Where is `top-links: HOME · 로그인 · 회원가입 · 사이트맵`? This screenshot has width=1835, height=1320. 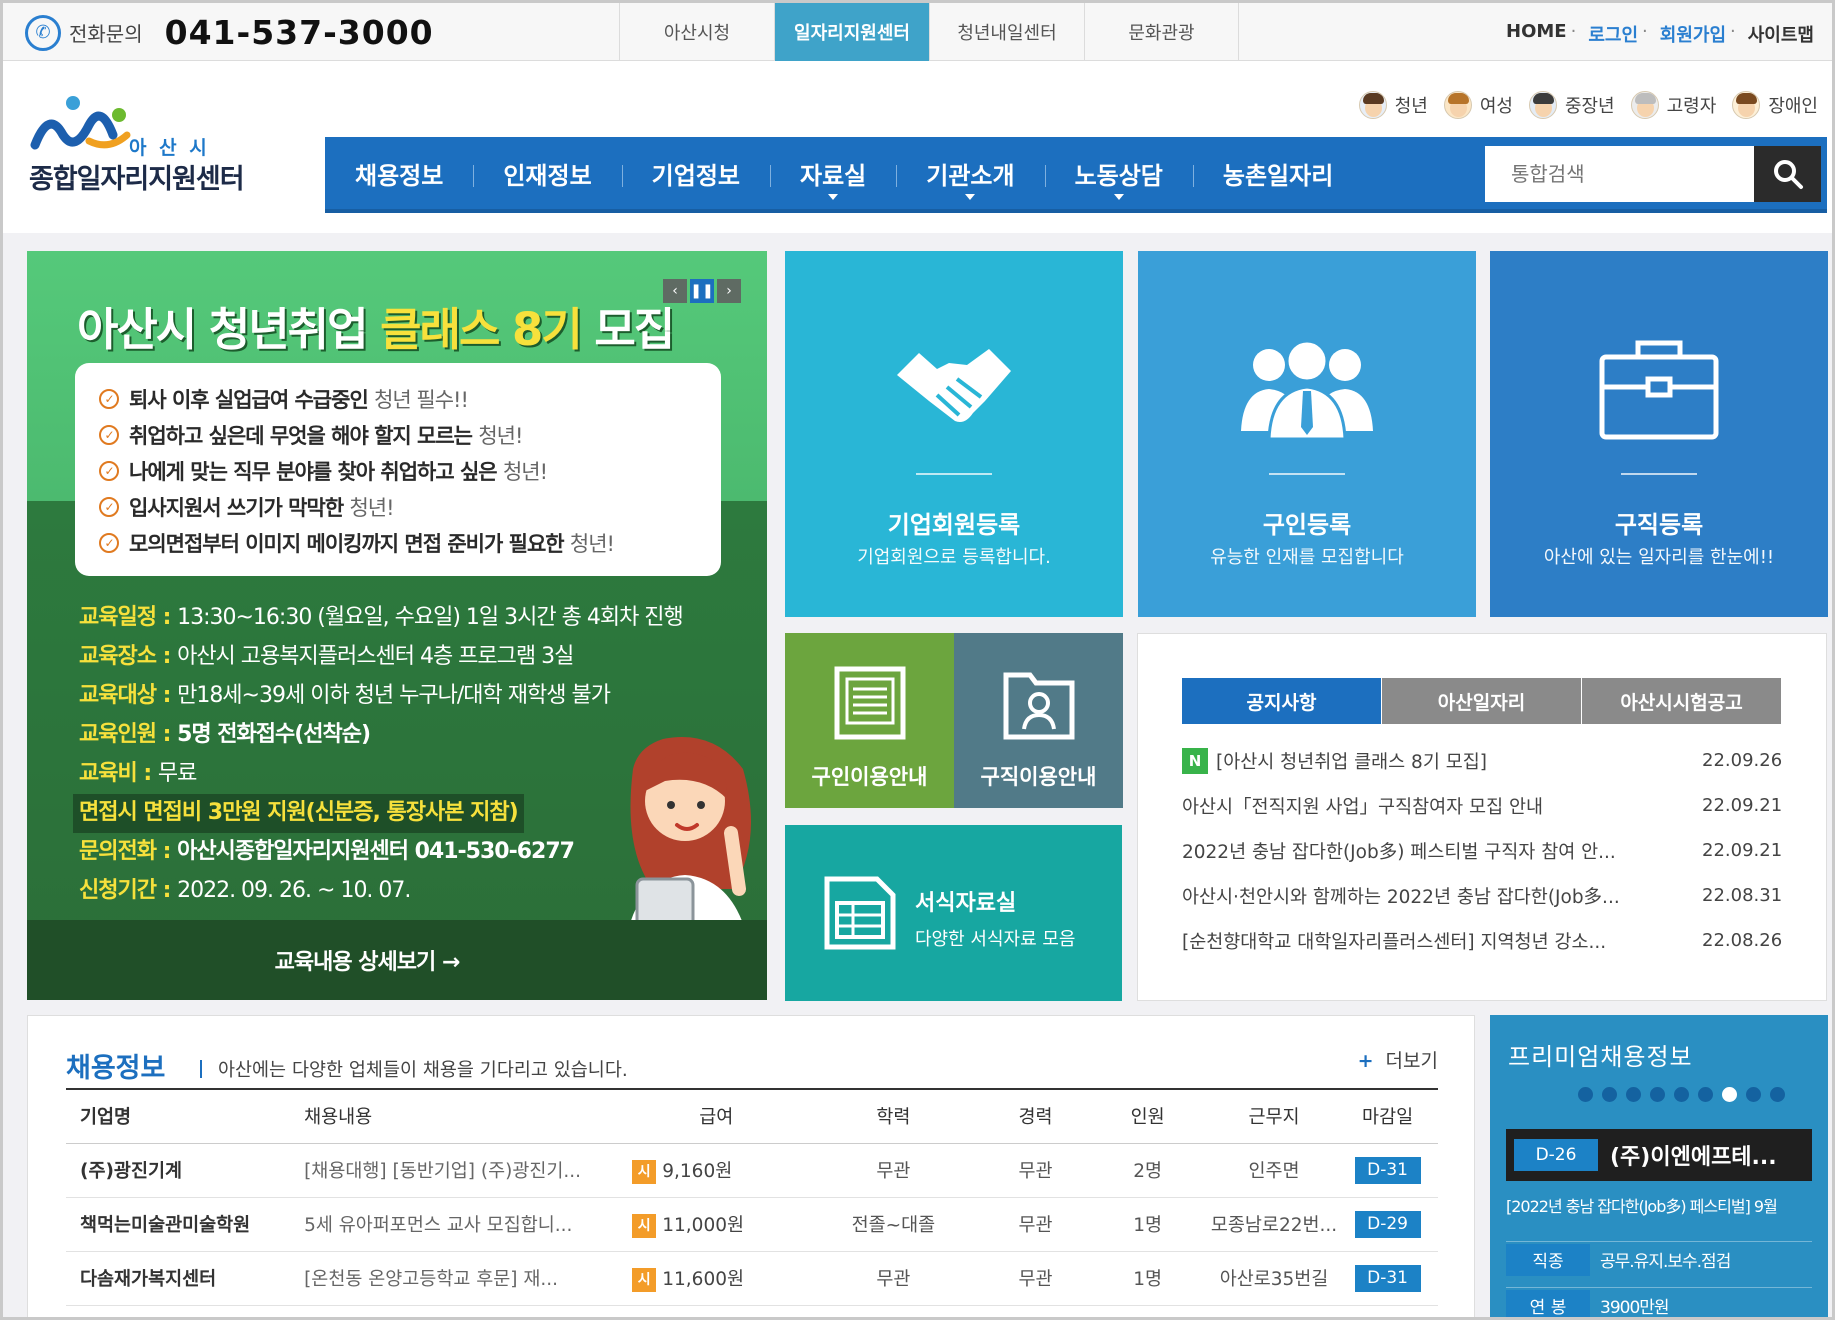 top-links: HOME · 로그인 · 회원가입 · 사이트맵 is located at coordinates (1658, 34).